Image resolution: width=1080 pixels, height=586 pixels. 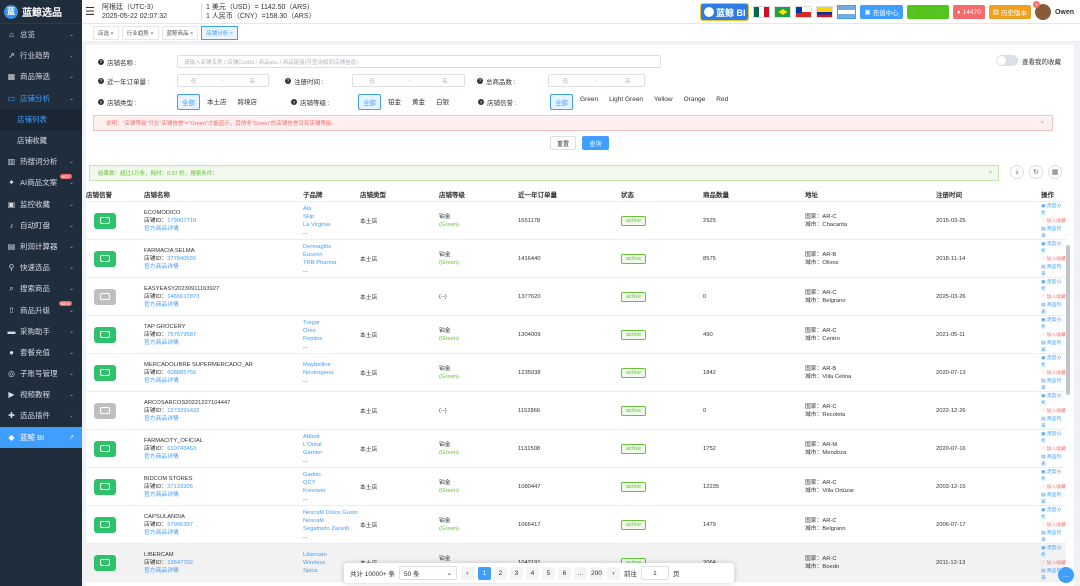 I want to click on sidebar-subitem: 店铺列表, so click(x=41, y=119).